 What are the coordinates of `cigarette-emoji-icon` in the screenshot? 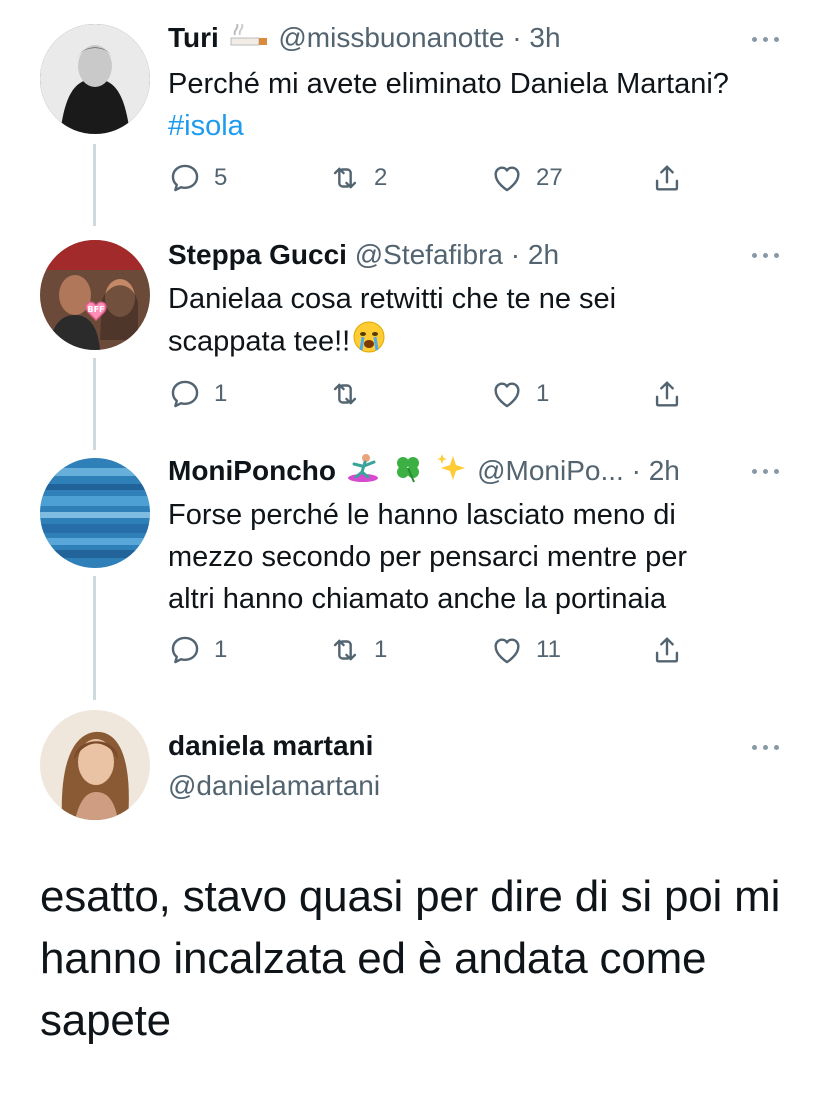 It's located at (249, 38).